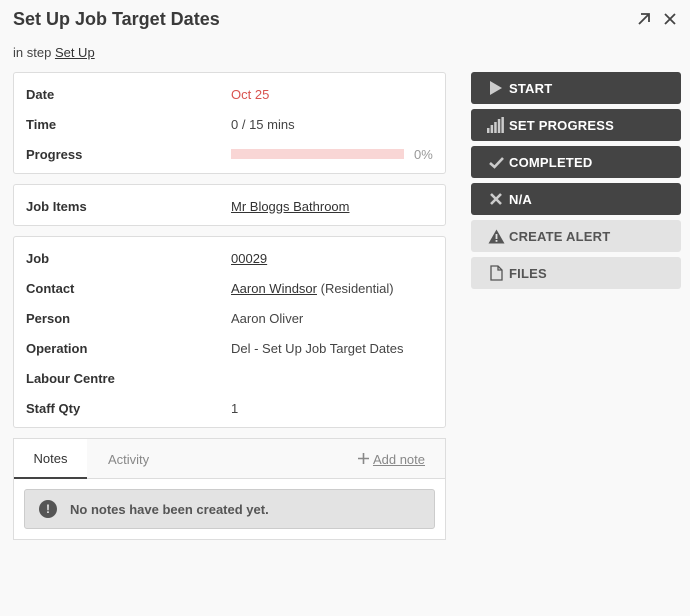  I want to click on progress: 0%, so click(332, 154).